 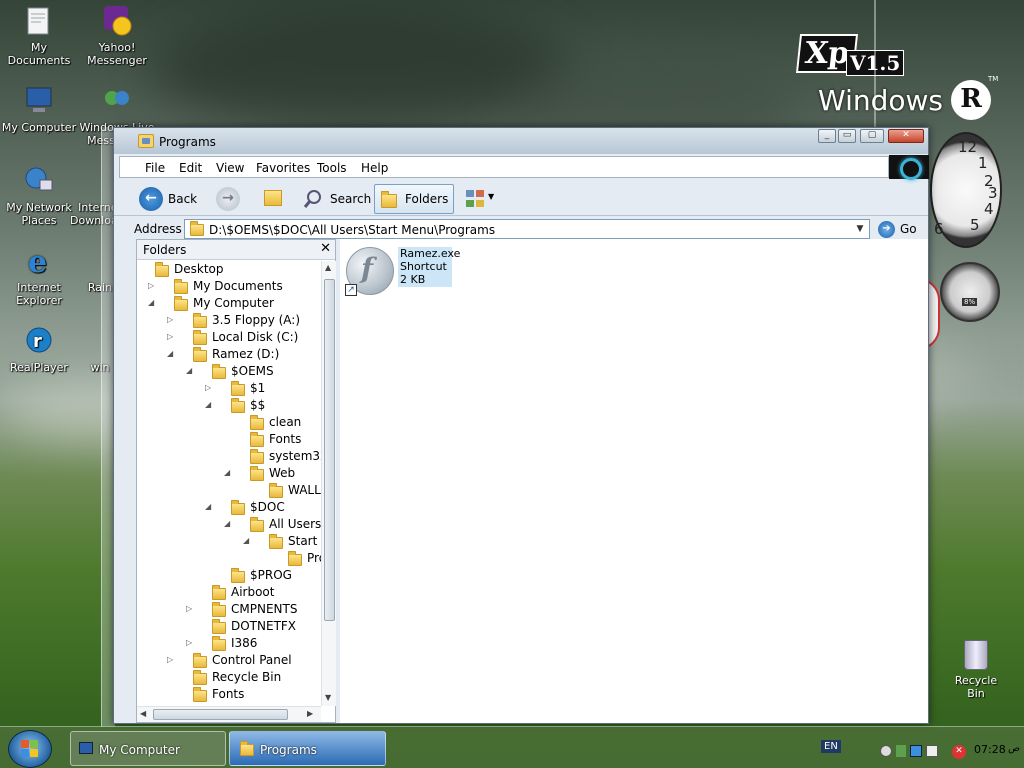 What do you see at coordinates (900, 229) in the screenshot?
I see `go-button: ➔ Go` at bounding box center [900, 229].